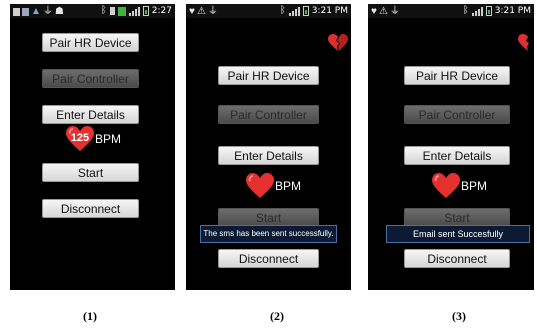 The height and width of the screenshot is (329, 537). What do you see at coordinates (25, 12) in the screenshot?
I see `file-icon` at bounding box center [25, 12].